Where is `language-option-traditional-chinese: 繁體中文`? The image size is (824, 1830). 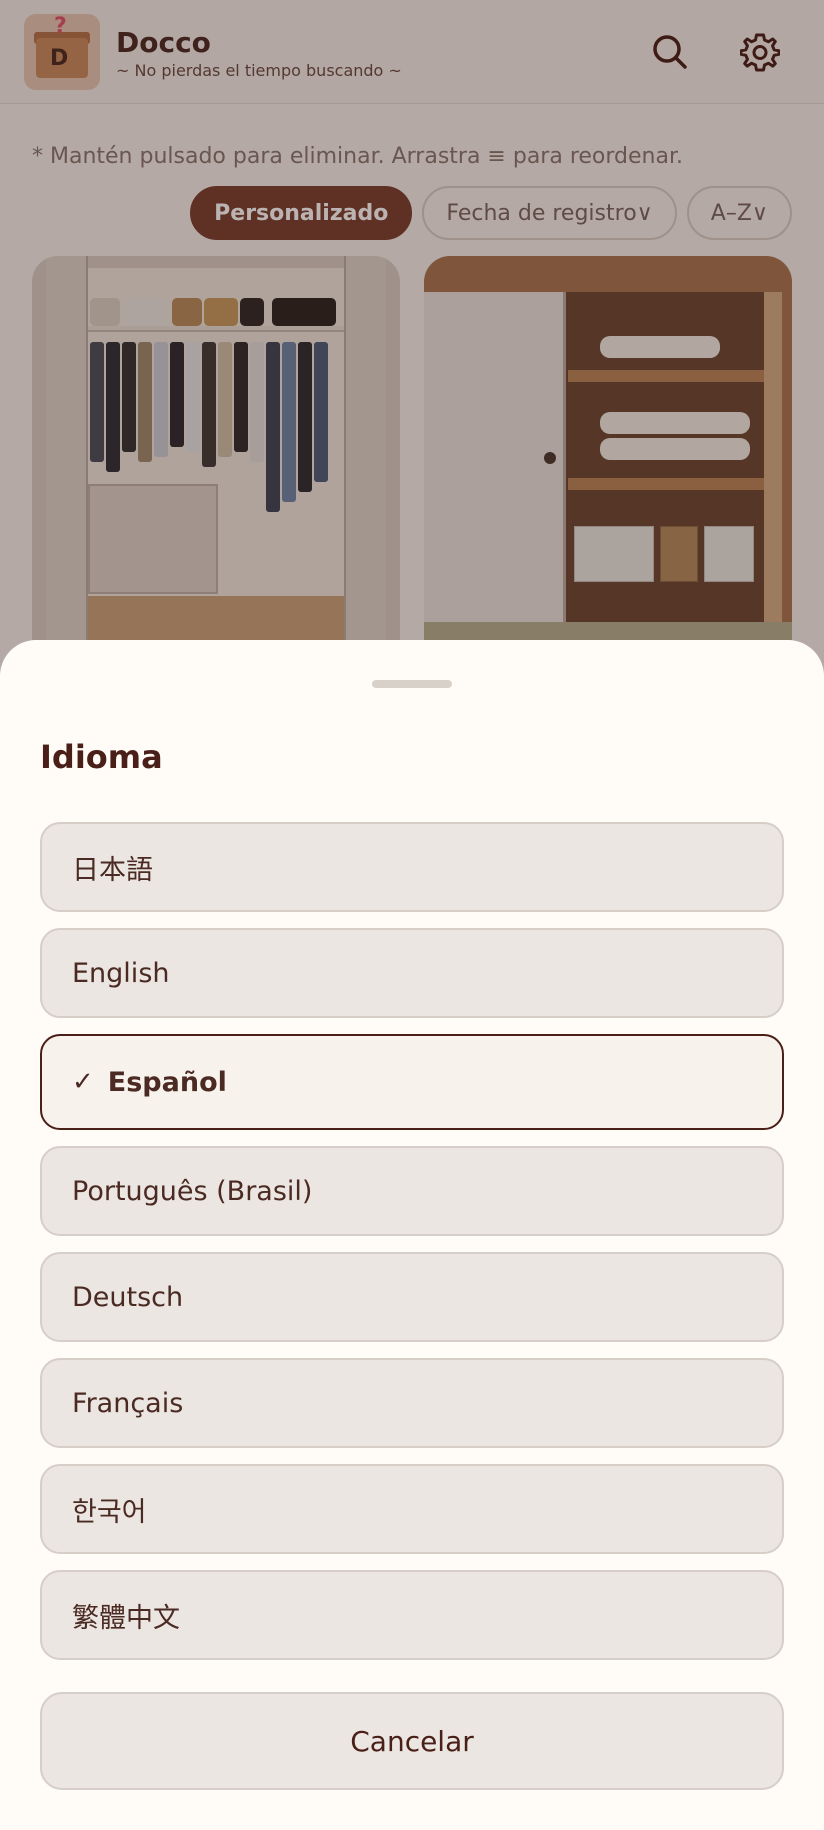
language-option-traditional-chinese: 繁體中文 is located at coordinates (412, 1615).